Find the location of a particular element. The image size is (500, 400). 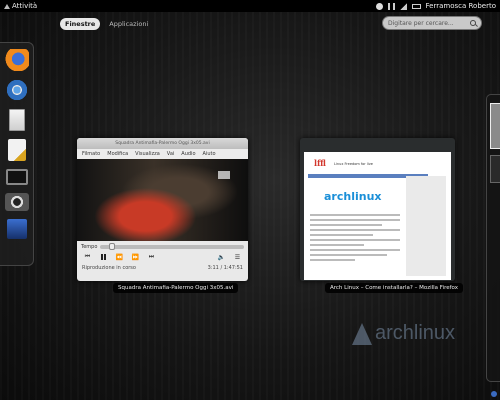

volume-icon: 🔈 is located at coordinates (221, 257).